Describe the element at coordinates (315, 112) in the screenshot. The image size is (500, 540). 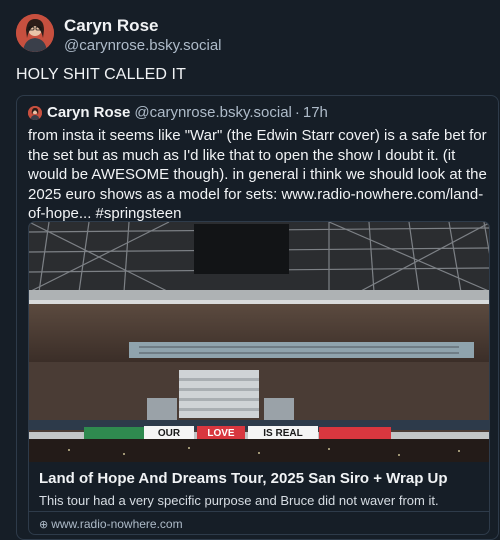
I see `quoted-timestamp: 17h` at that location.